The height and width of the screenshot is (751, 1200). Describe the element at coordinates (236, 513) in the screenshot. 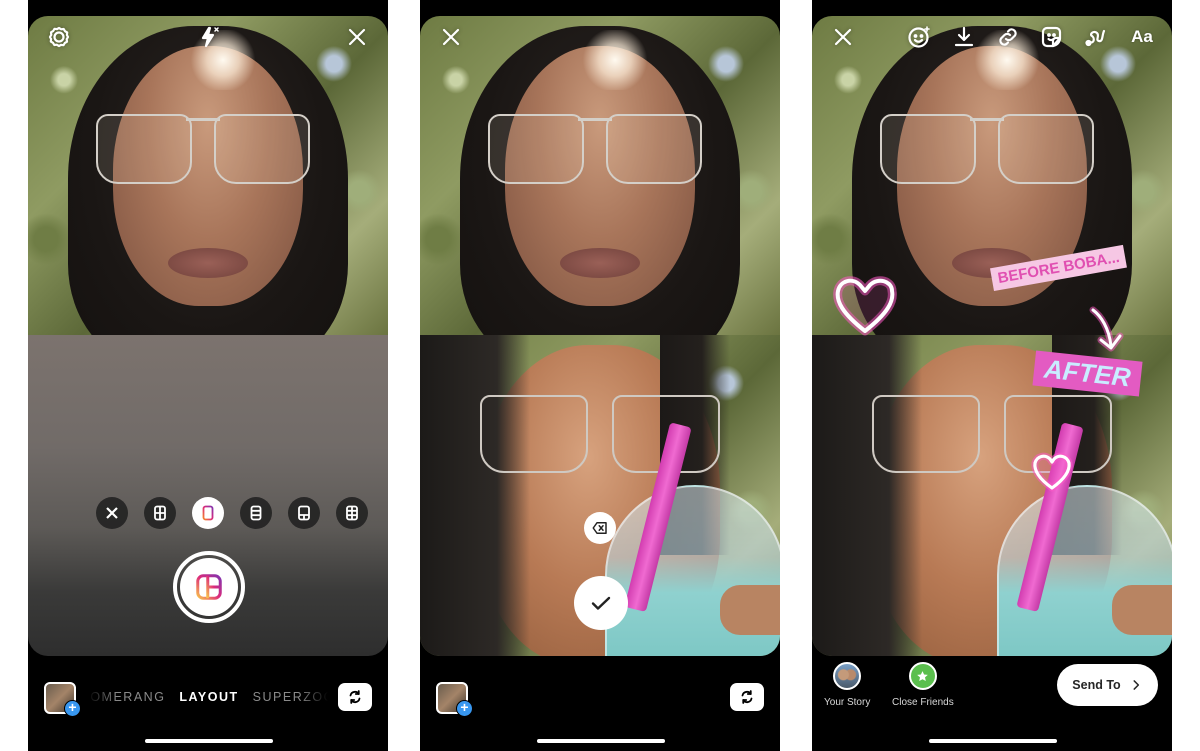

I see `layout-options` at that location.